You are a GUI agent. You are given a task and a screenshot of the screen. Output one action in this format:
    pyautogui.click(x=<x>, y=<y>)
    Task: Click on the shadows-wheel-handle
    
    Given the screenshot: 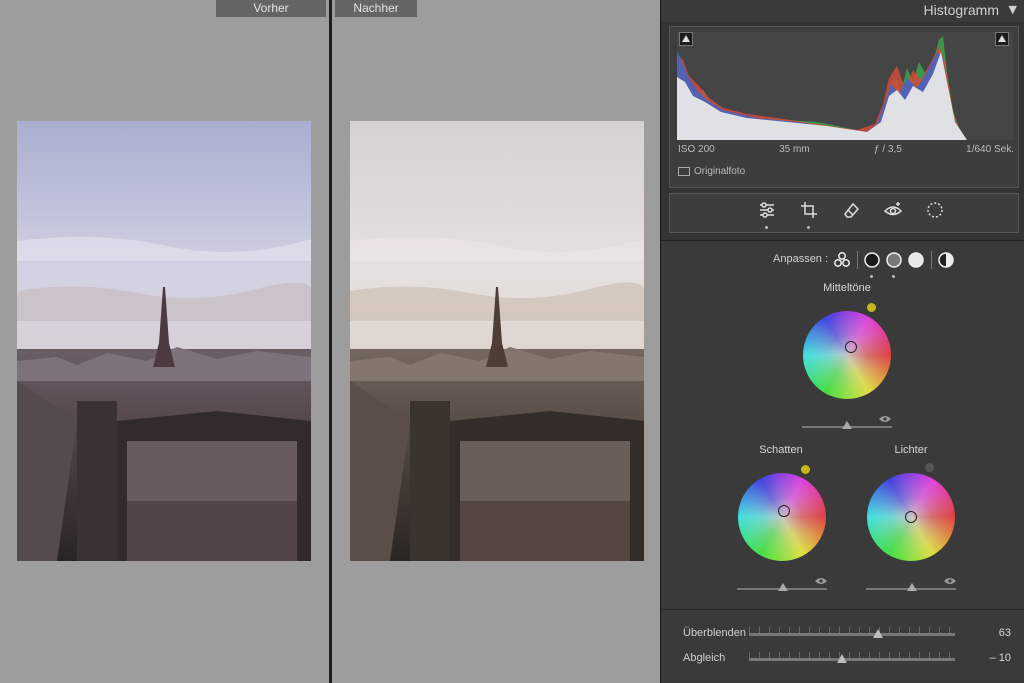 What is the action you would take?
    pyautogui.click(x=784, y=511)
    